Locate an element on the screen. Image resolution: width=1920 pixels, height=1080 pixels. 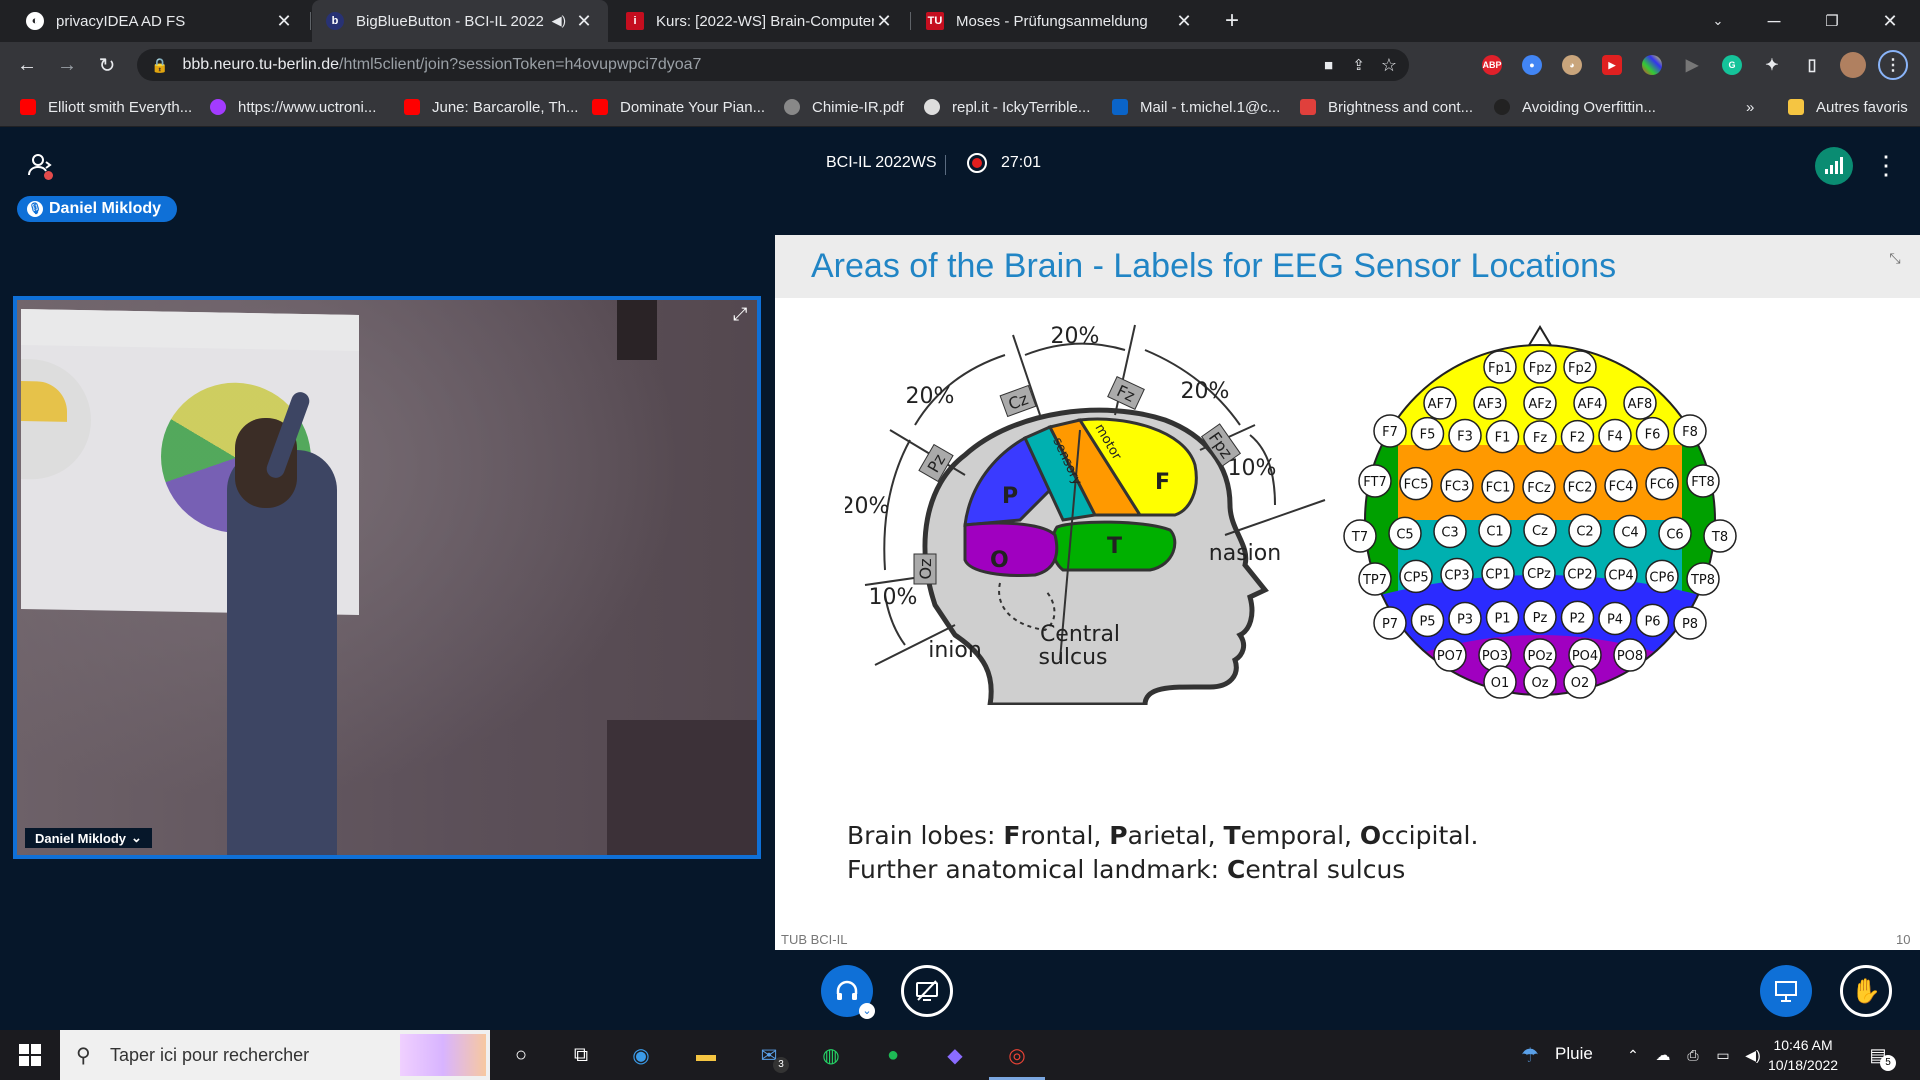
presentation-icon is located at coordinates (1786, 991).